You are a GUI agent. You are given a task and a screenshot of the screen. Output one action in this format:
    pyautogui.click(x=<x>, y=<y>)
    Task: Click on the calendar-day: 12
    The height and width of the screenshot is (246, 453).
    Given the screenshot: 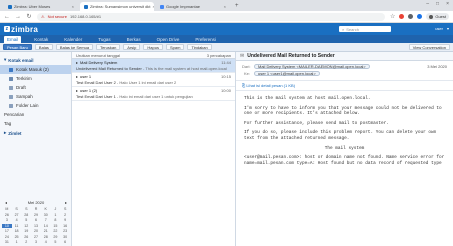 What is the action you would take?
    pyautogui.click(x=26, y=226)
    